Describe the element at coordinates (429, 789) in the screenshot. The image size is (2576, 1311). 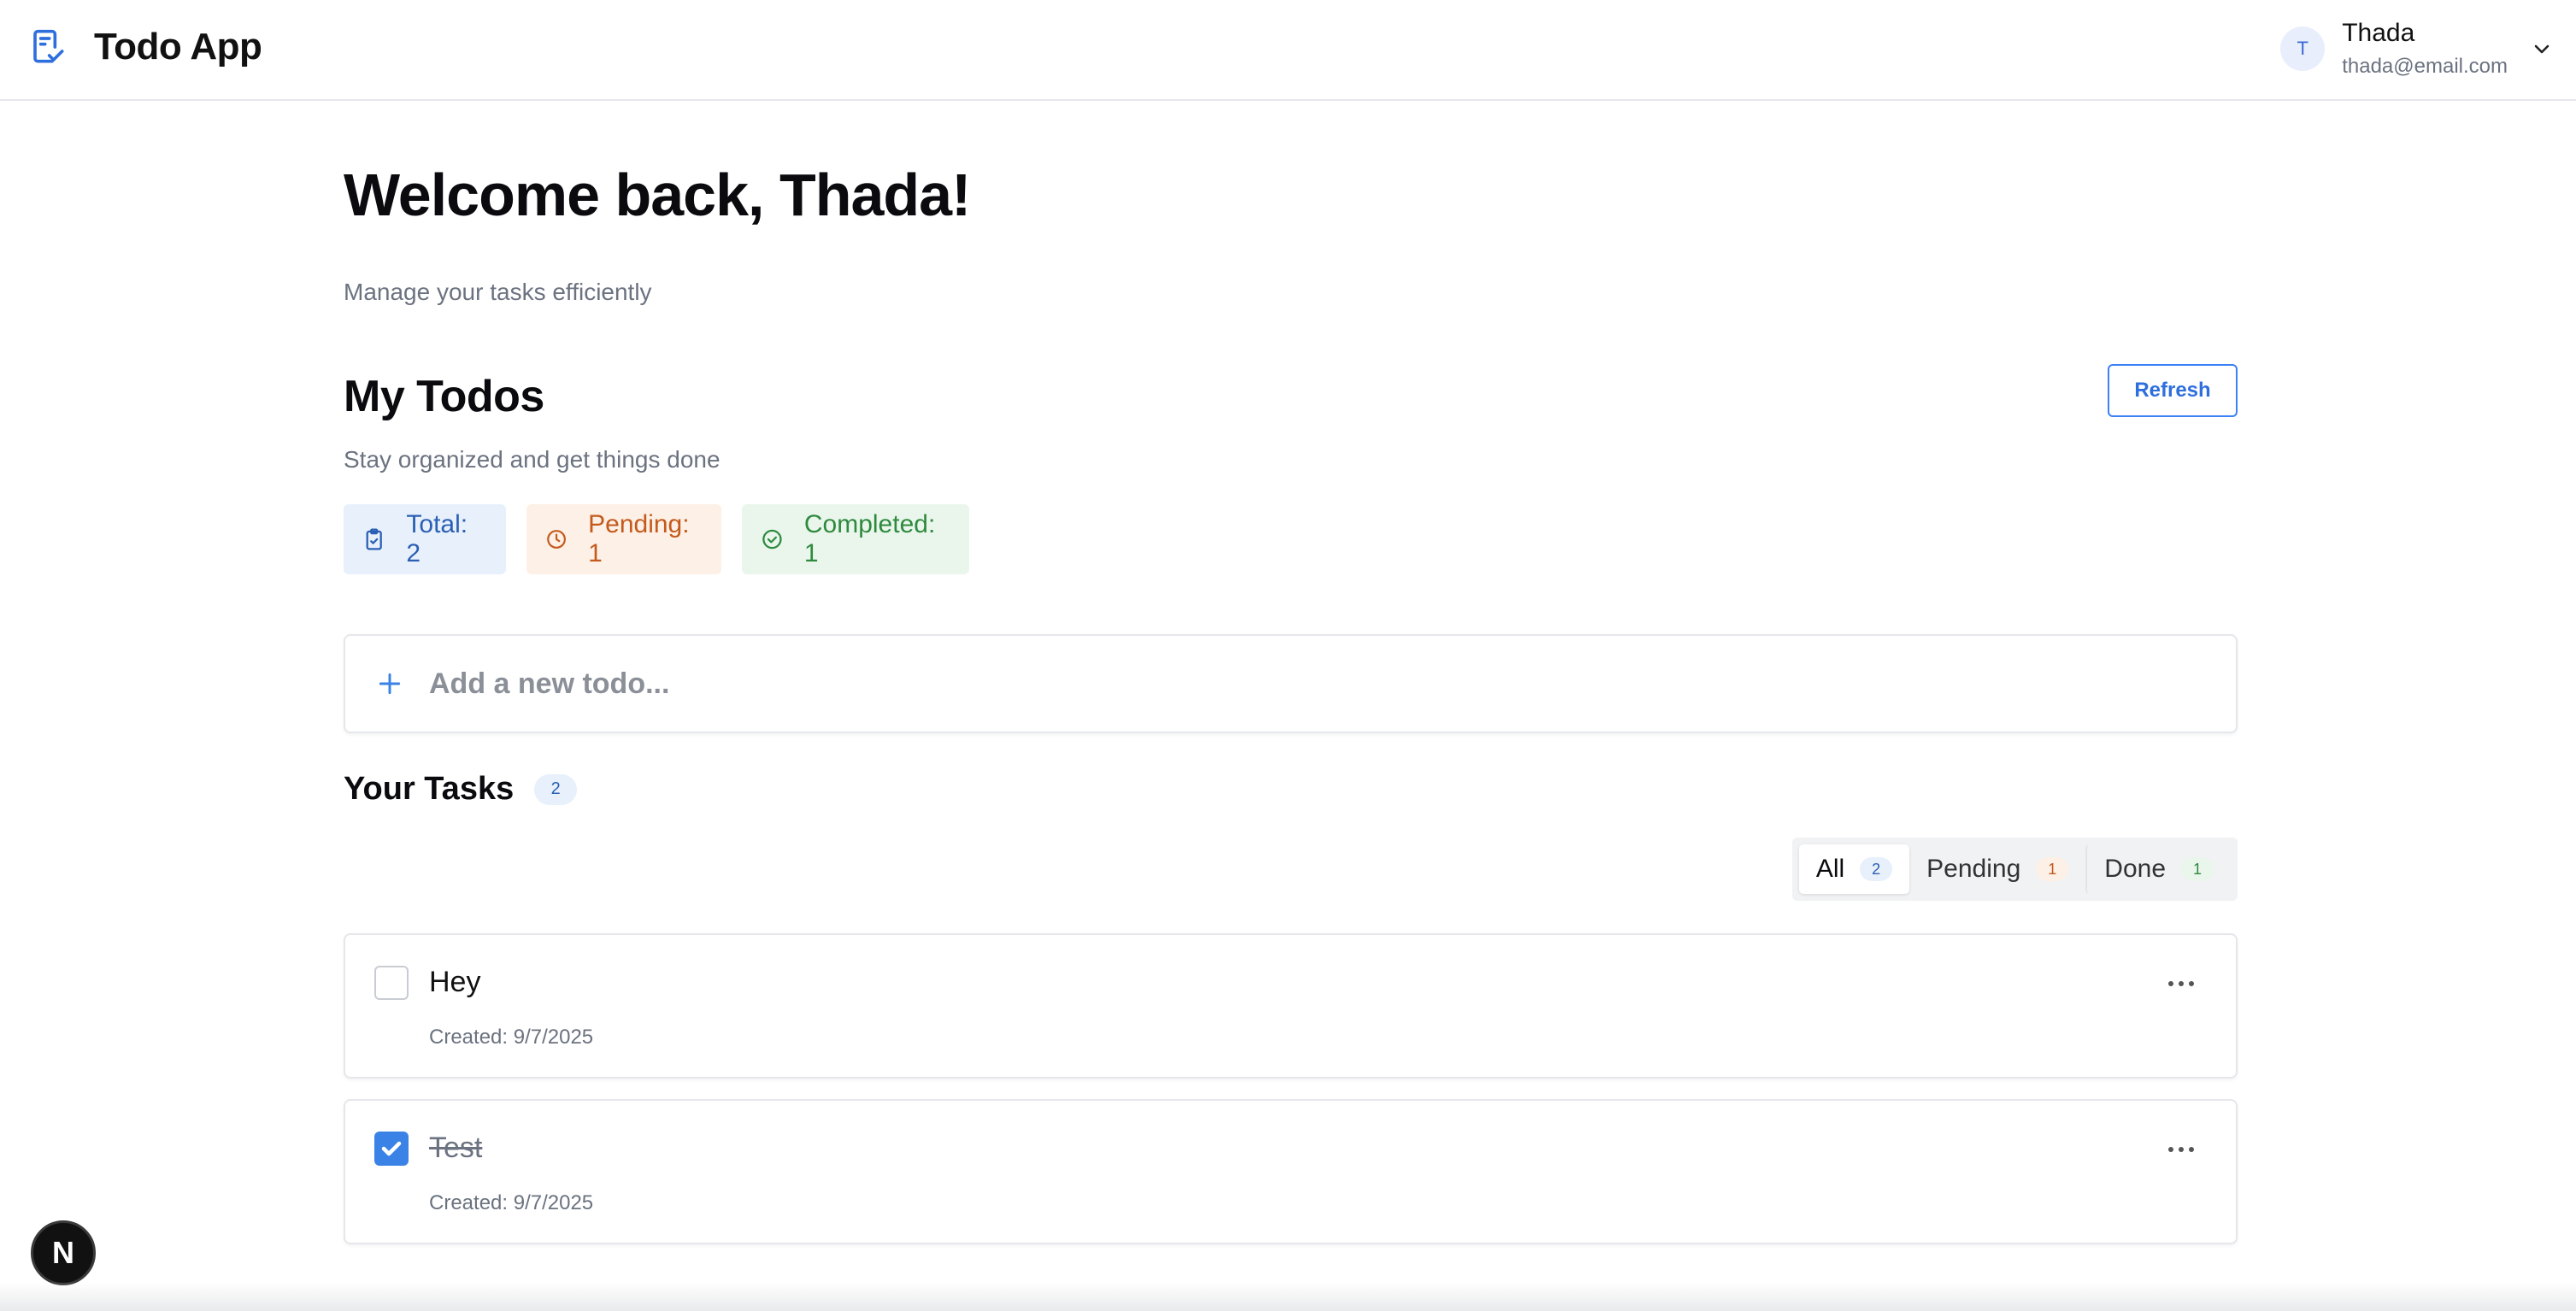
I see `tasks-title: Your Tasks` at that location.